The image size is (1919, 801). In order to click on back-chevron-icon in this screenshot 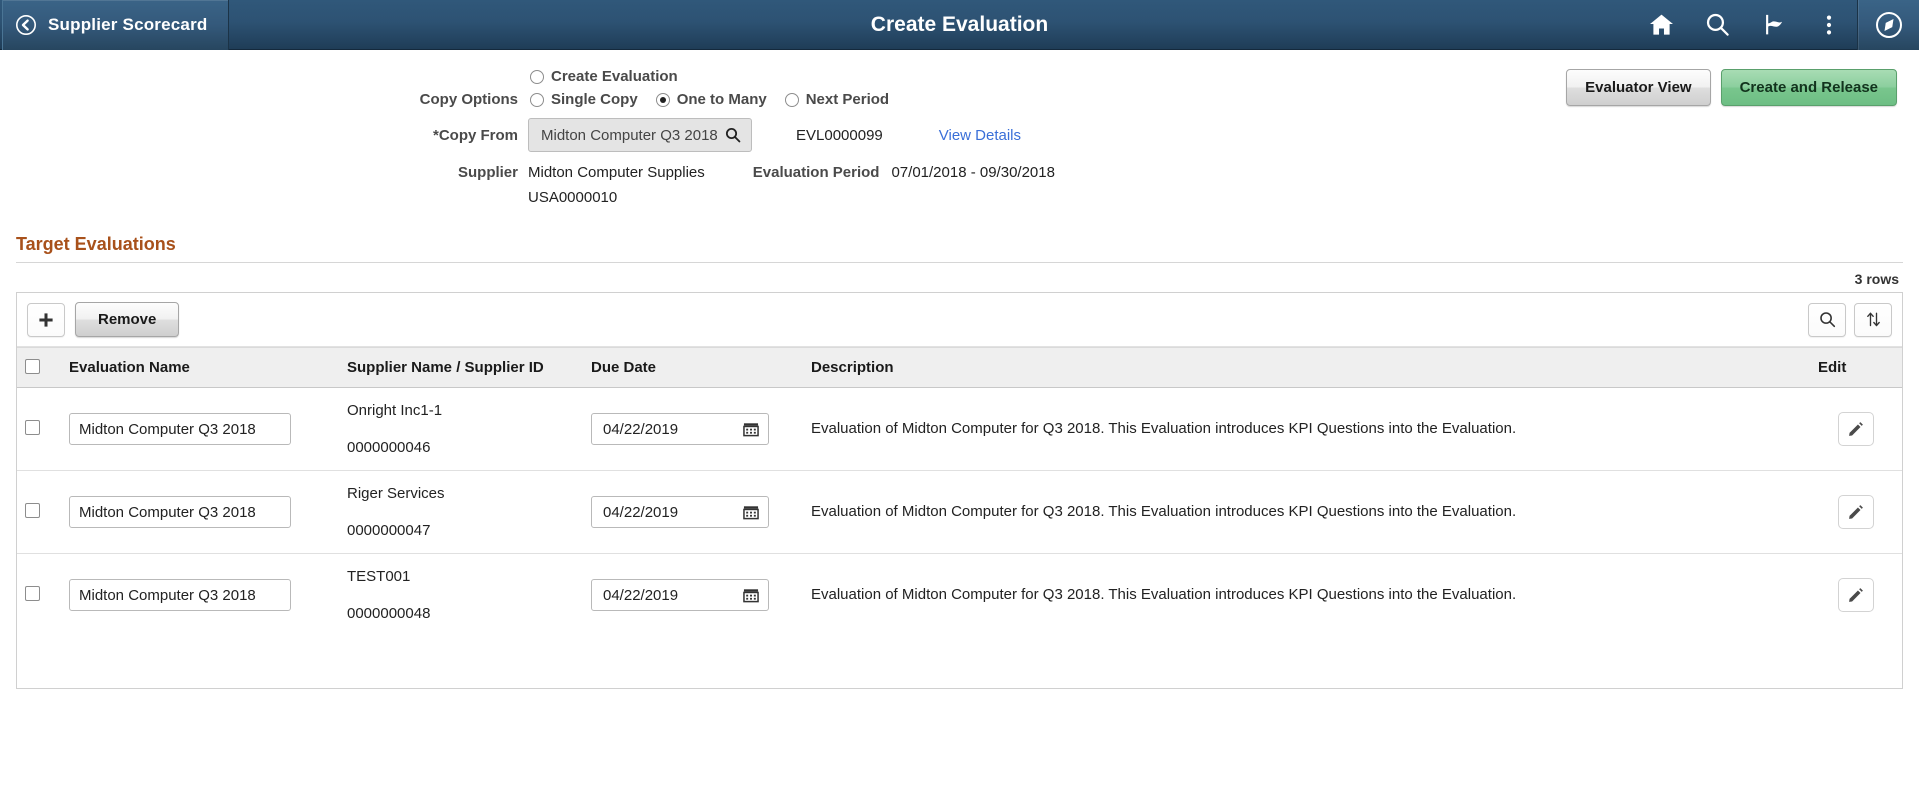, I will do `click(26, 25)`.